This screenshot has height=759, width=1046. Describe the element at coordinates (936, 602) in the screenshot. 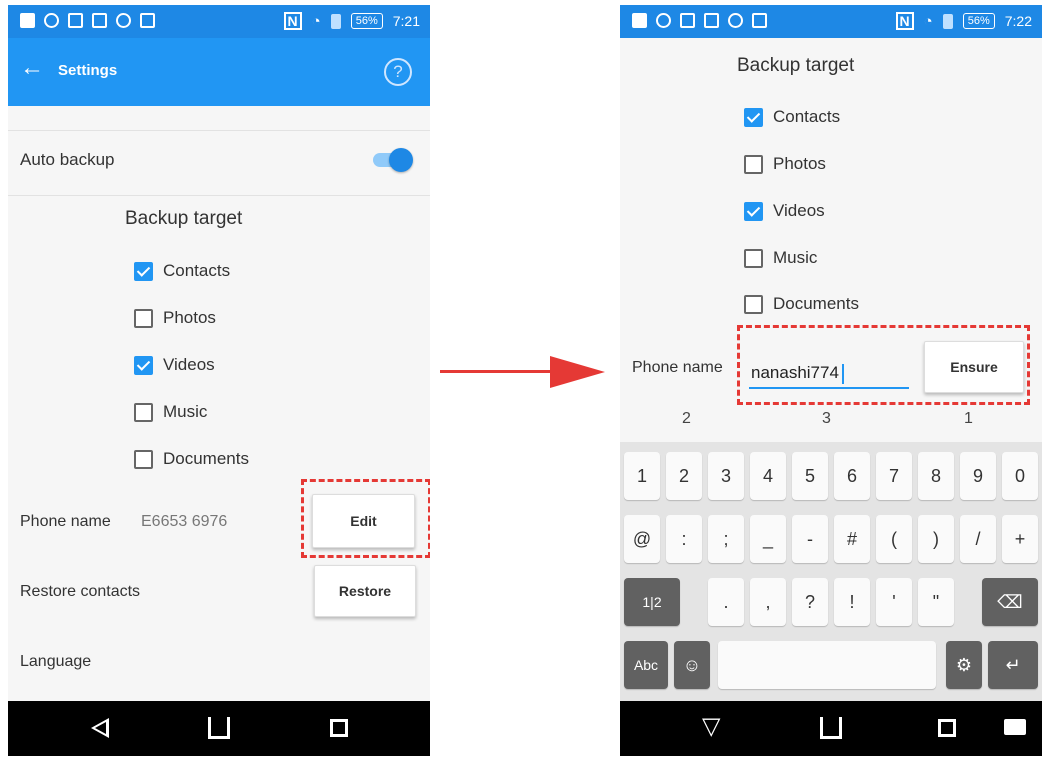

I see `key-quote: "` at that location.